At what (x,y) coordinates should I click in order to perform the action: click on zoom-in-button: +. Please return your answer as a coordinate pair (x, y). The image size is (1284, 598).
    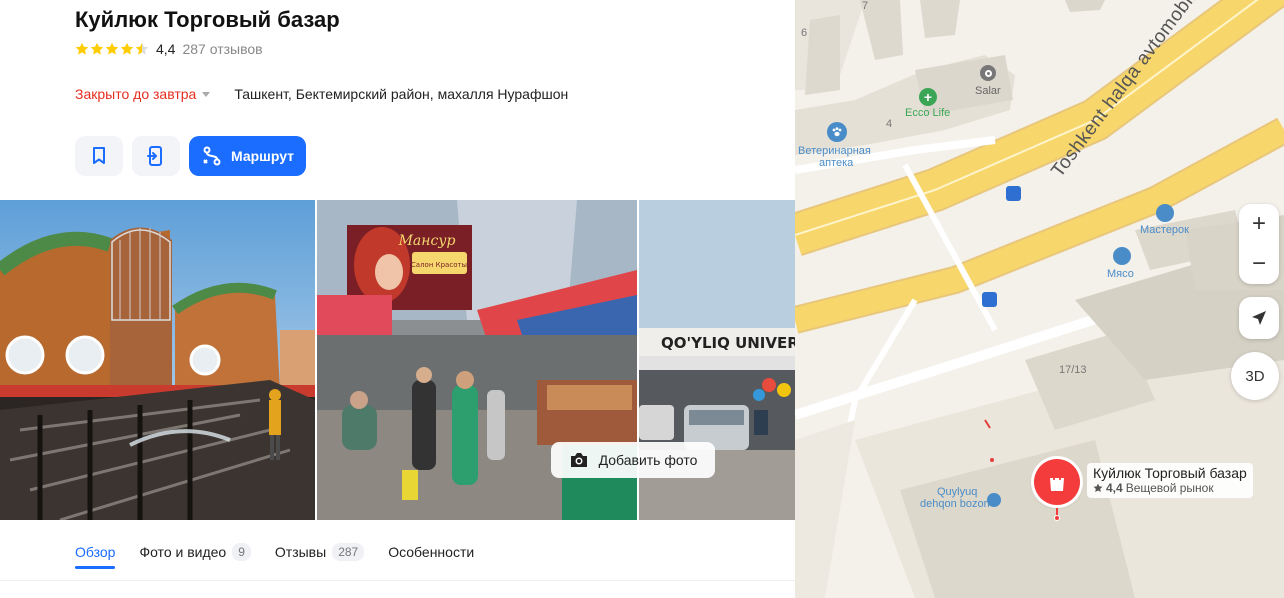
    Looking at the image, I should click on (1259, 224).